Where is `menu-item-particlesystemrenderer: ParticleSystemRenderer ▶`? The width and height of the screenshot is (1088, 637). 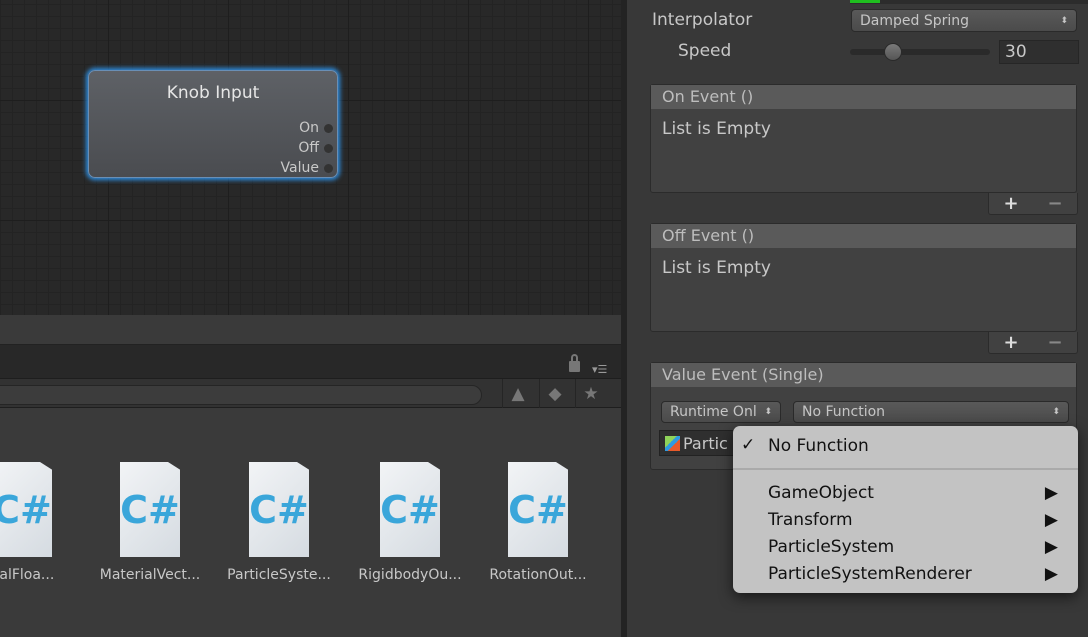
menu-item-particlesystemrenderer: ParticleSystemRenderer ▶ is located at coordinates (913, 574).